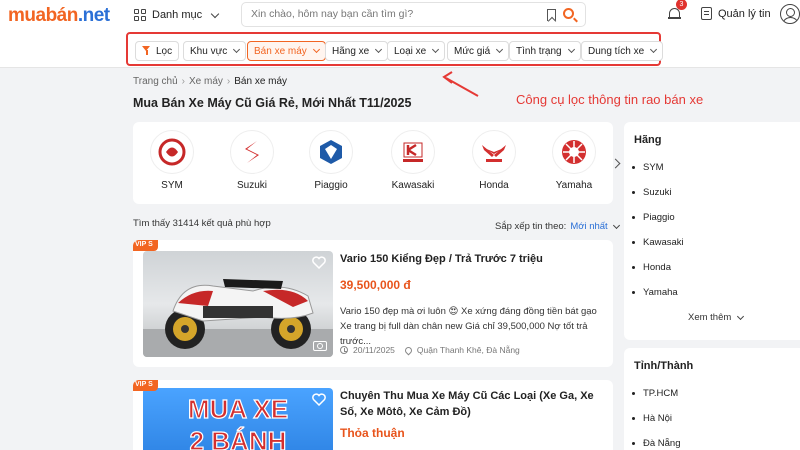  I want to click on brand-filter-item: Honda, so click(658, 267).